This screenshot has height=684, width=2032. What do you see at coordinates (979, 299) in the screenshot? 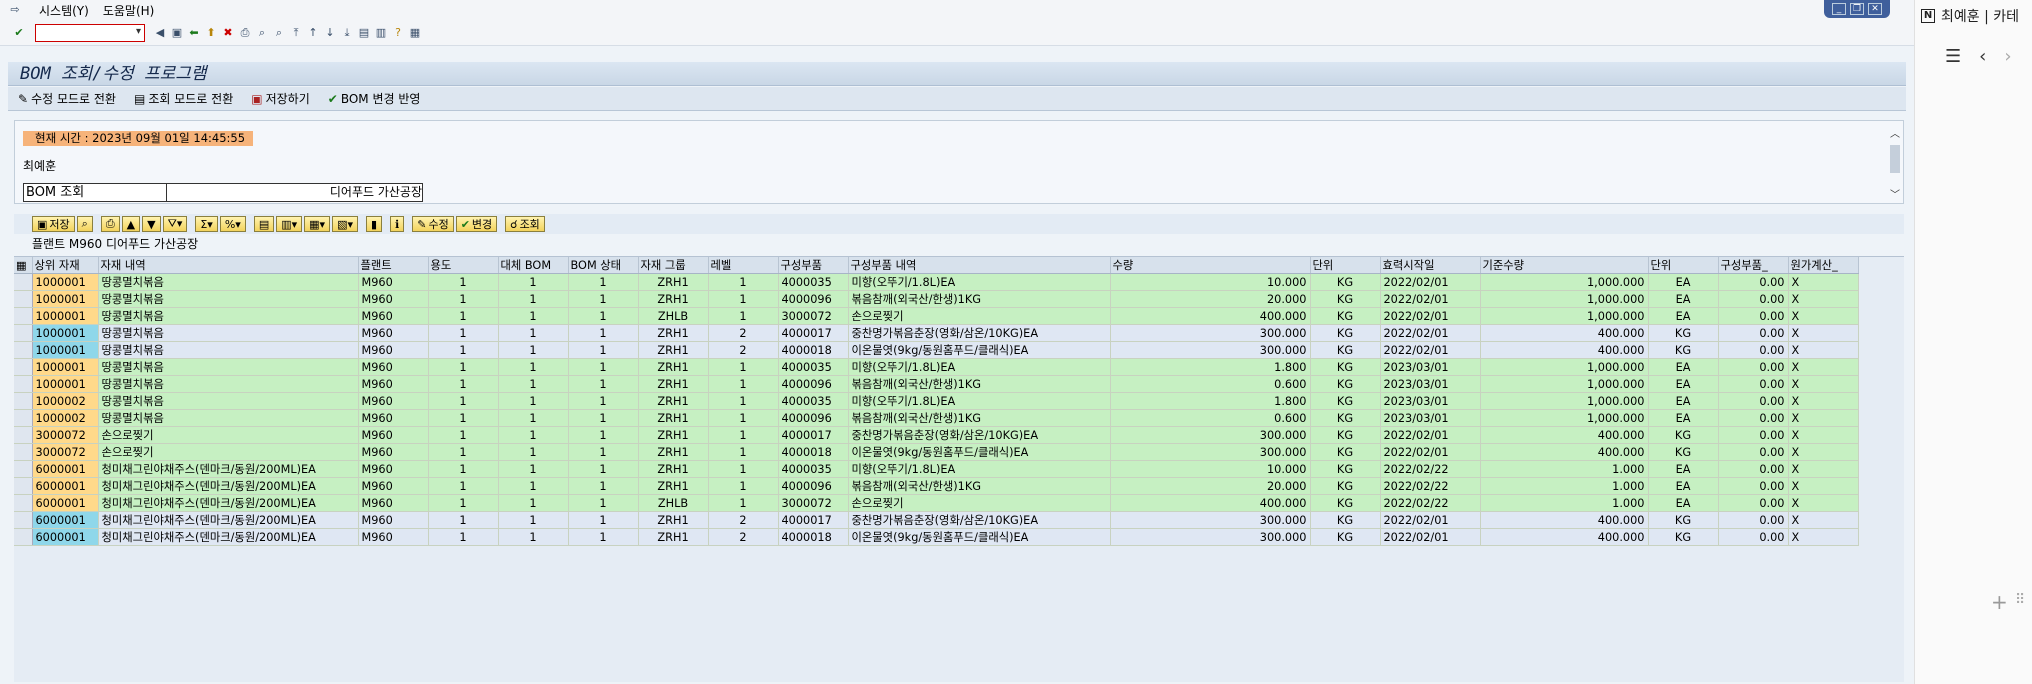
I see `table-cell: 볶음참깨(외국산/한생)1KG` at bounding box center [979, 299].